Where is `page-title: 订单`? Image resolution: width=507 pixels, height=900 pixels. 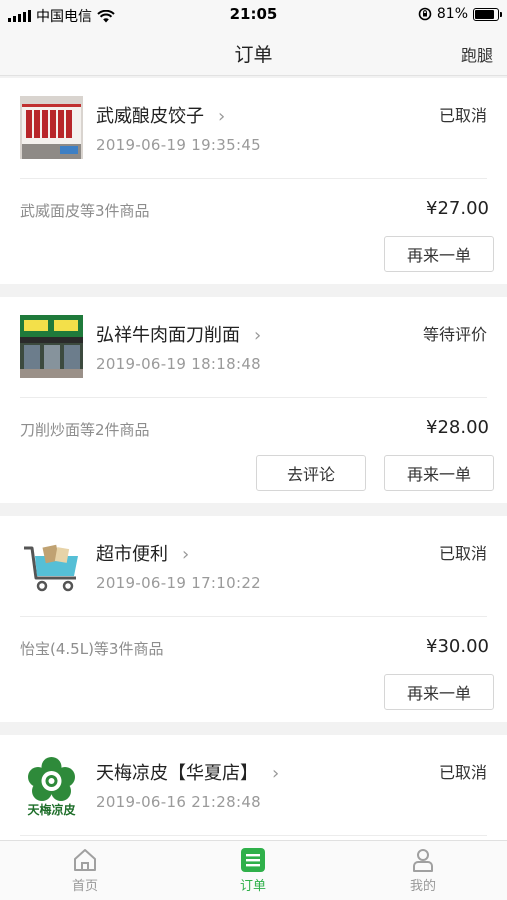 page-title: 订单 is located at coordinates (253, 55).